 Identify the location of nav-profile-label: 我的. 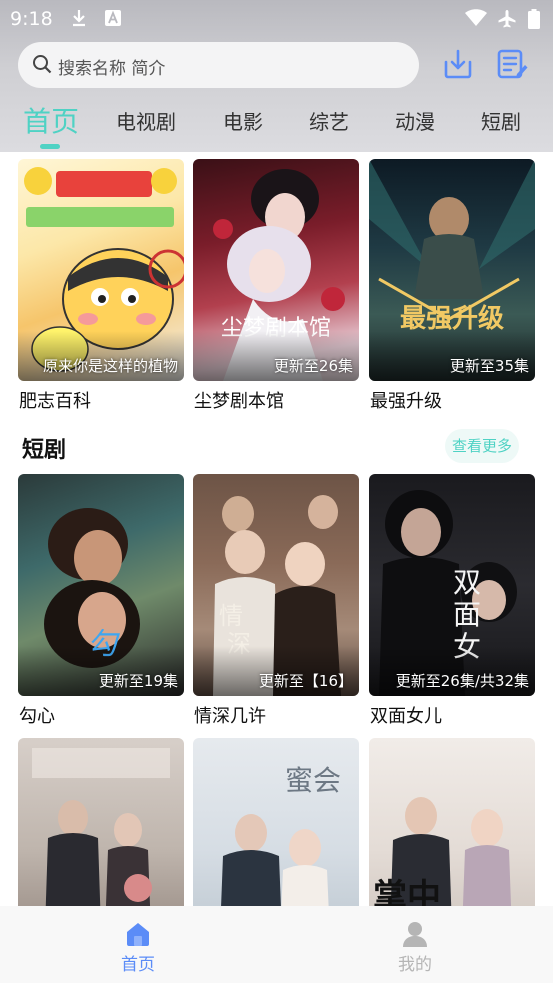
(415, 965).